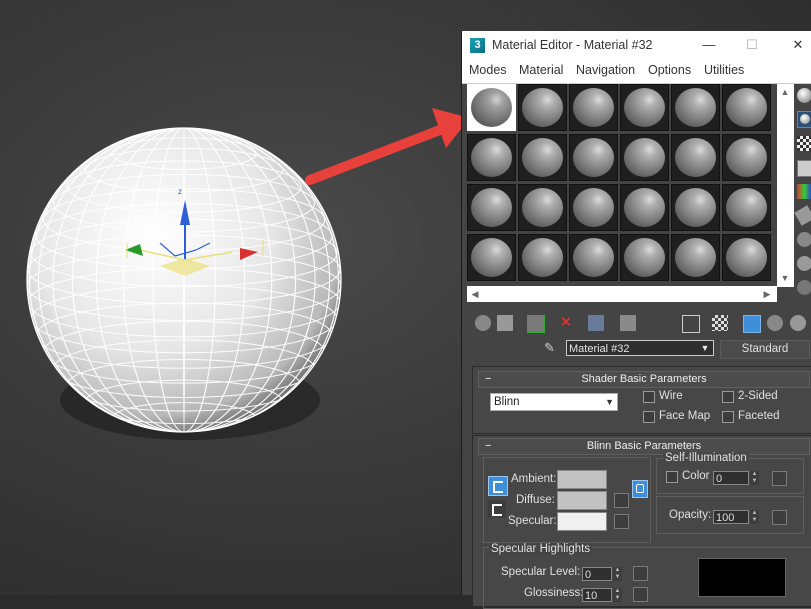 The height and width of the screenshot is (609, 811). What do you see at coordinates (709, 45) in the screenshot?
I see `minimize-button: —` at bounding box center [709, 45].